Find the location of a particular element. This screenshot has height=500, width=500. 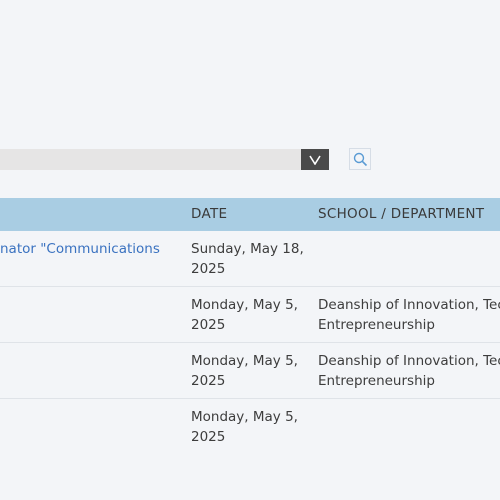

search-button is located at coordinates (360, 159).